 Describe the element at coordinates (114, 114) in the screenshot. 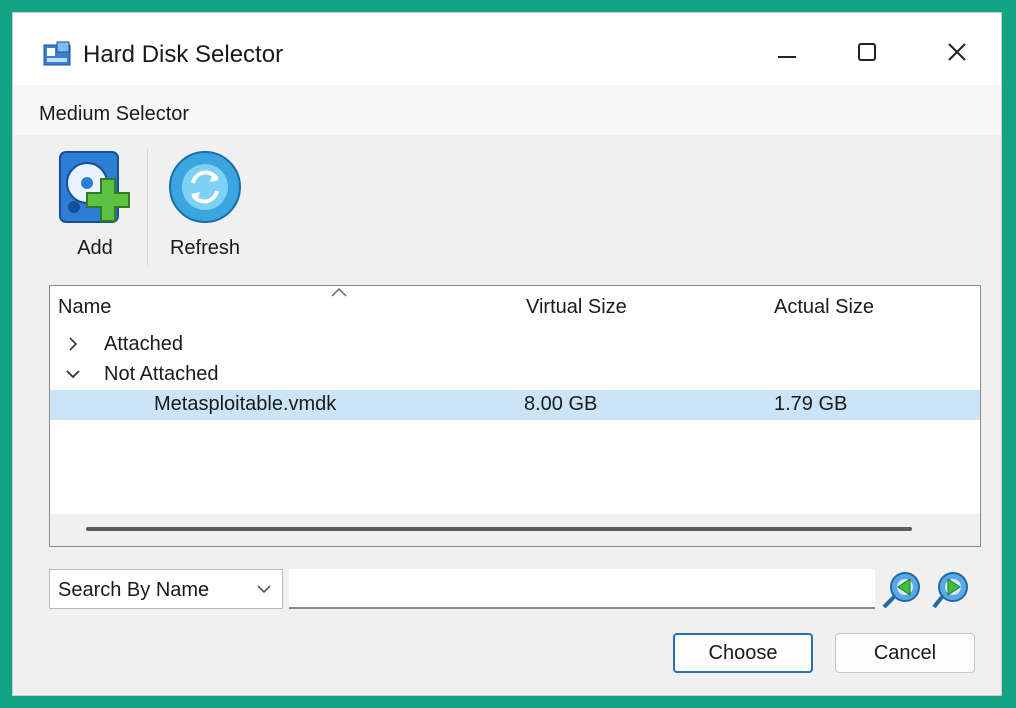

I see `menu-medium-selector: Medium Selector` at that location.